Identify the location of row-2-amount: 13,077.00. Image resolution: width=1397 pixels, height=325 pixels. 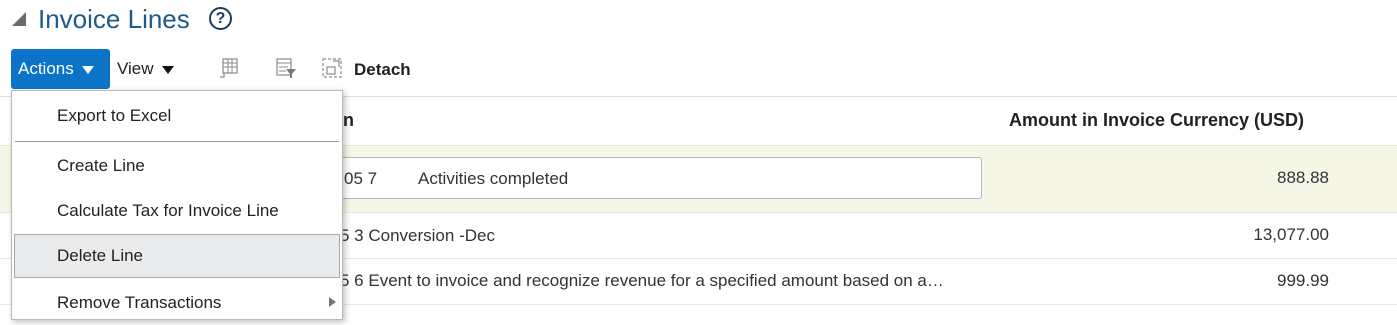
(1291, 234).